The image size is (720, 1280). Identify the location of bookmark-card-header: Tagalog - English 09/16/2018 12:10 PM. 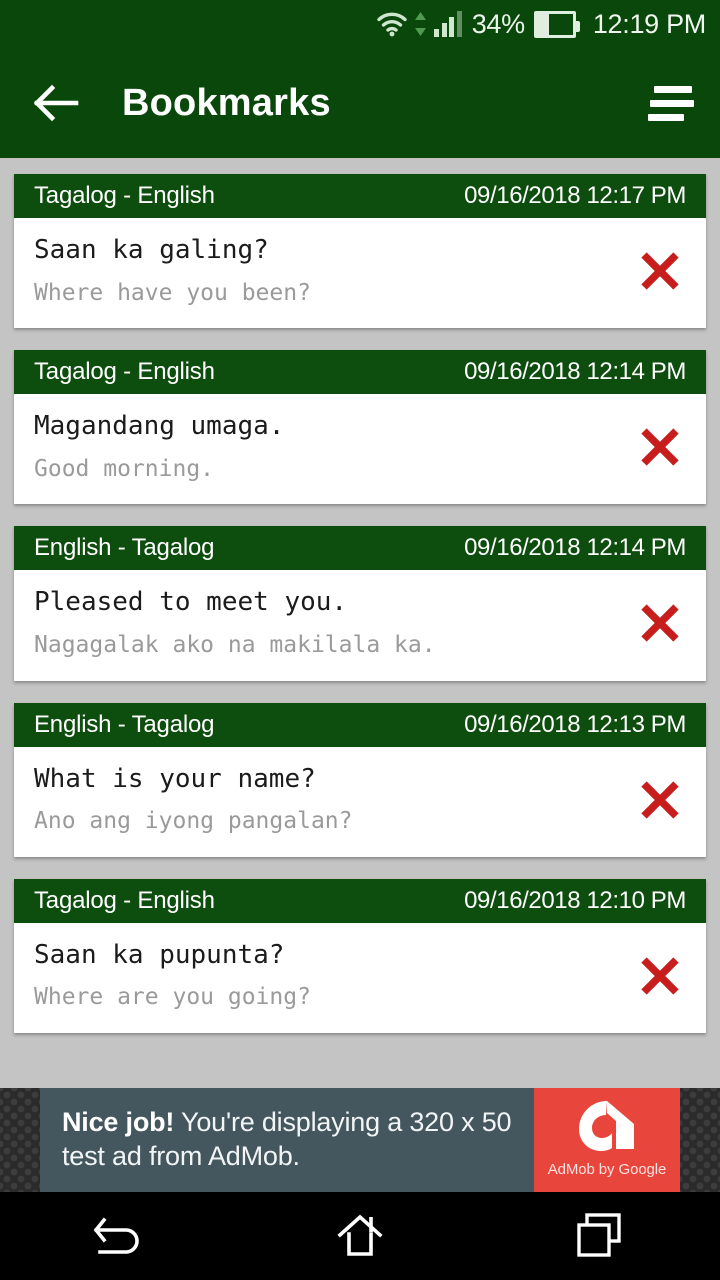
(360, 900).